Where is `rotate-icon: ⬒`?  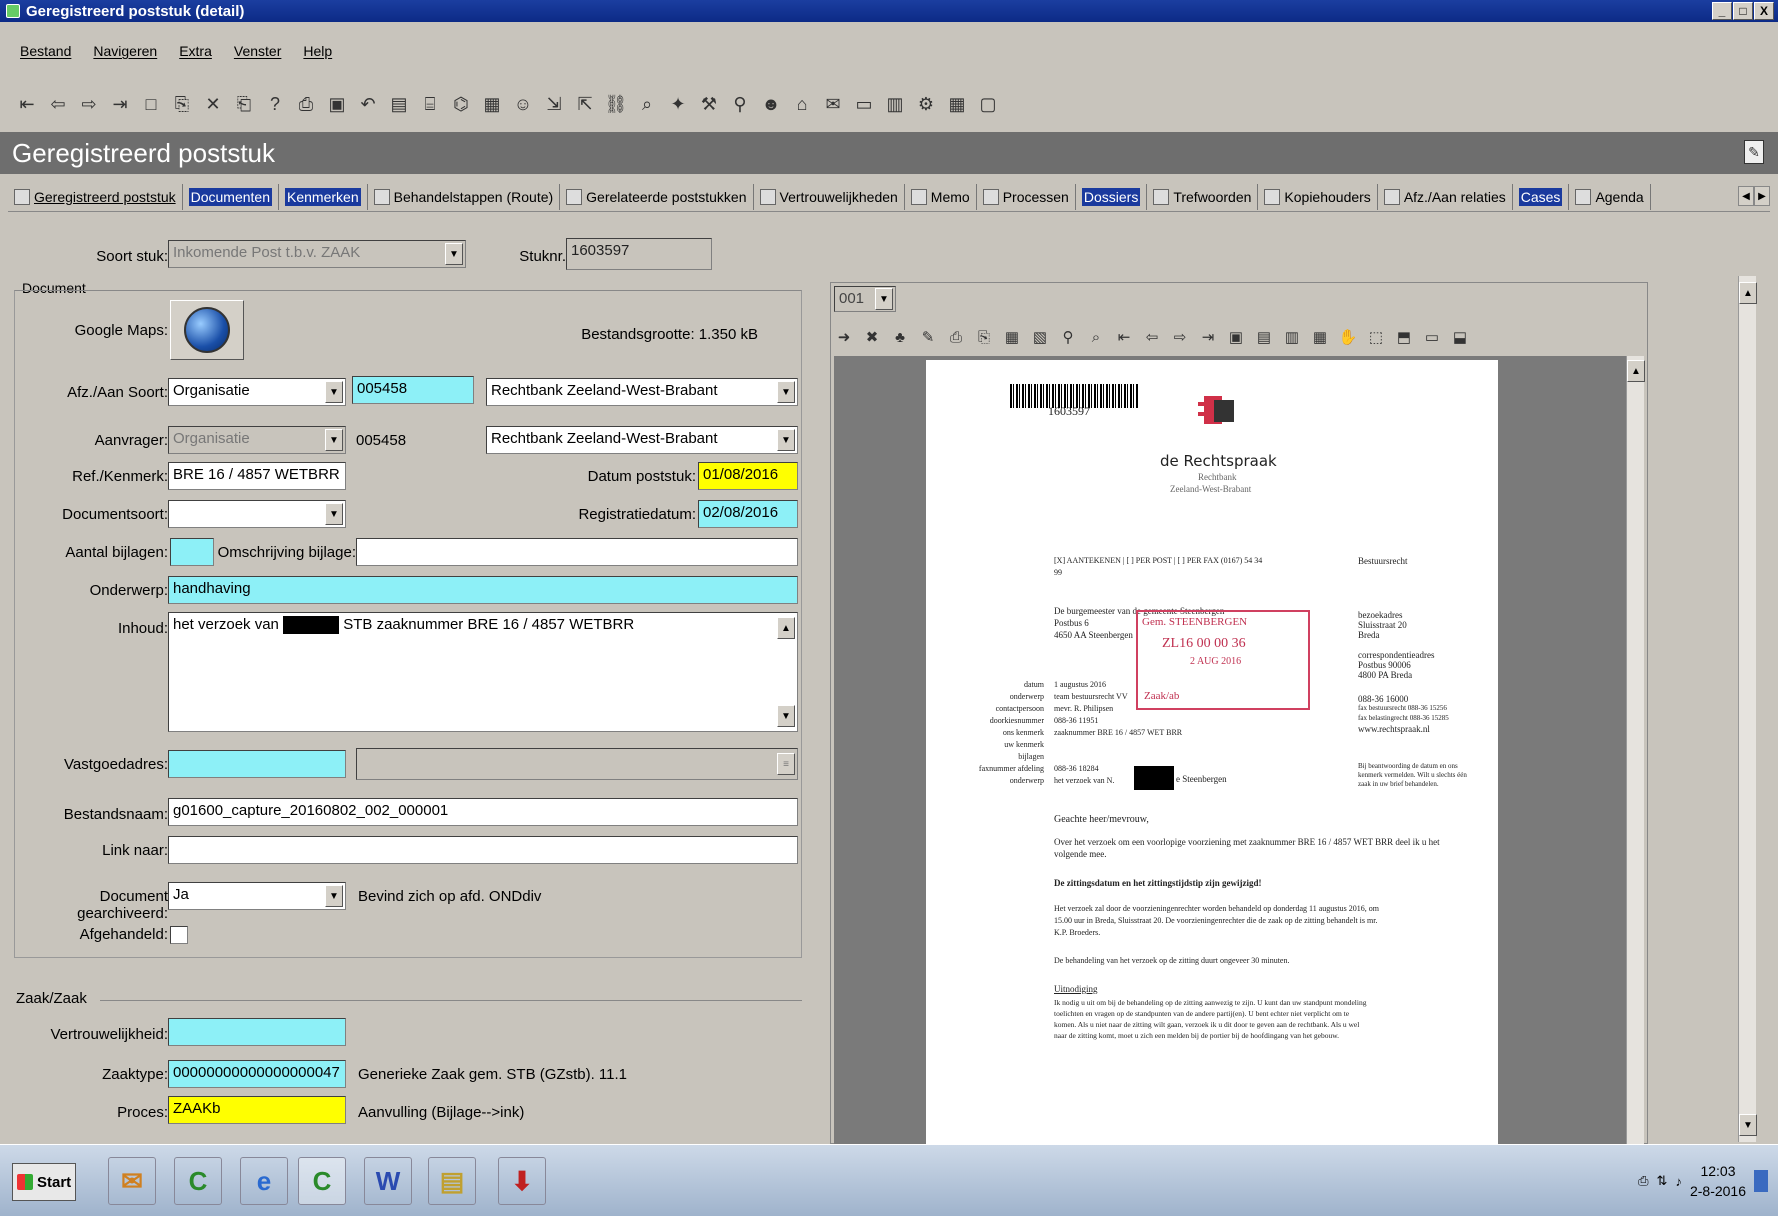 rotate-icon: ⬒ is located at coordinates (1404, 337).